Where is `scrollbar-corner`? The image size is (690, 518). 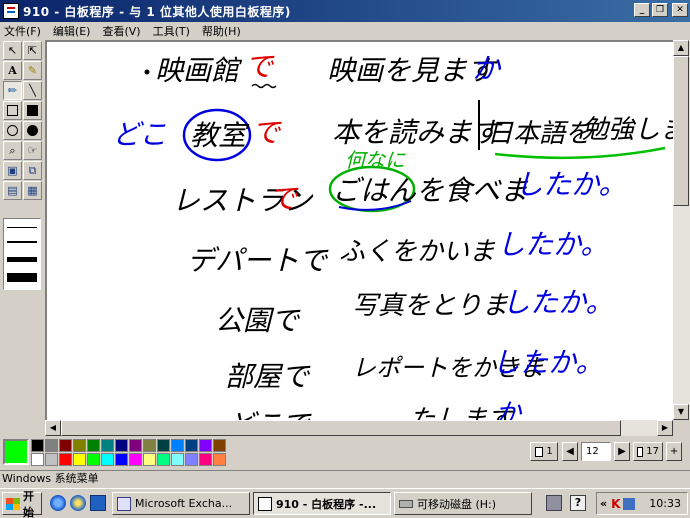 scrollbar-corner is located at coordinates (681, 428).